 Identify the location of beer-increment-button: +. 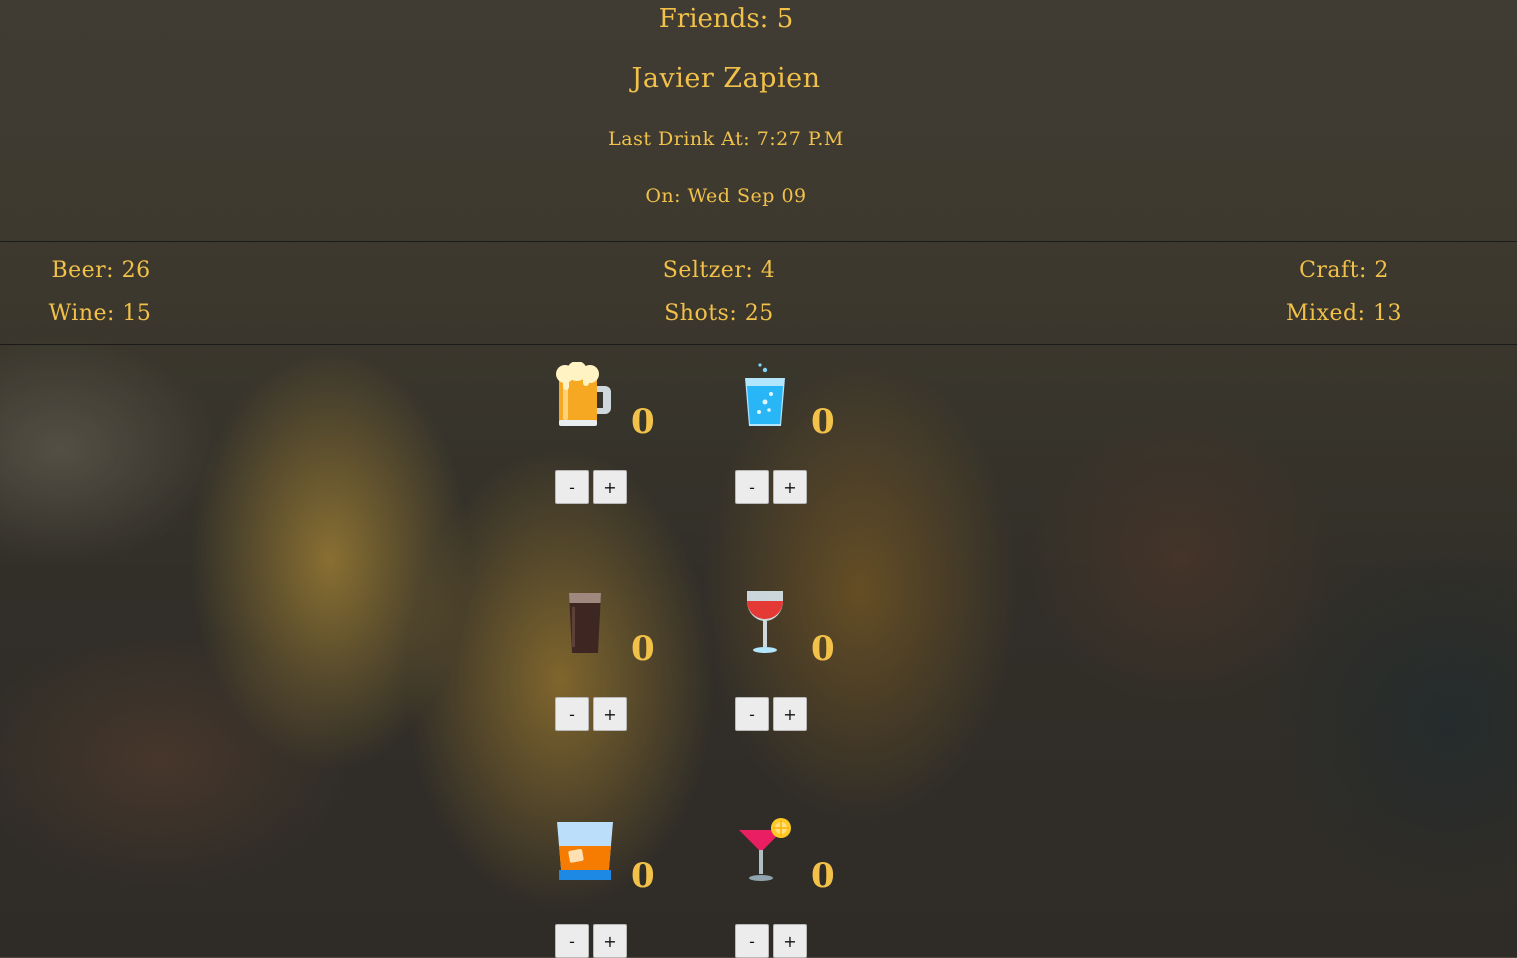
(610, 487).